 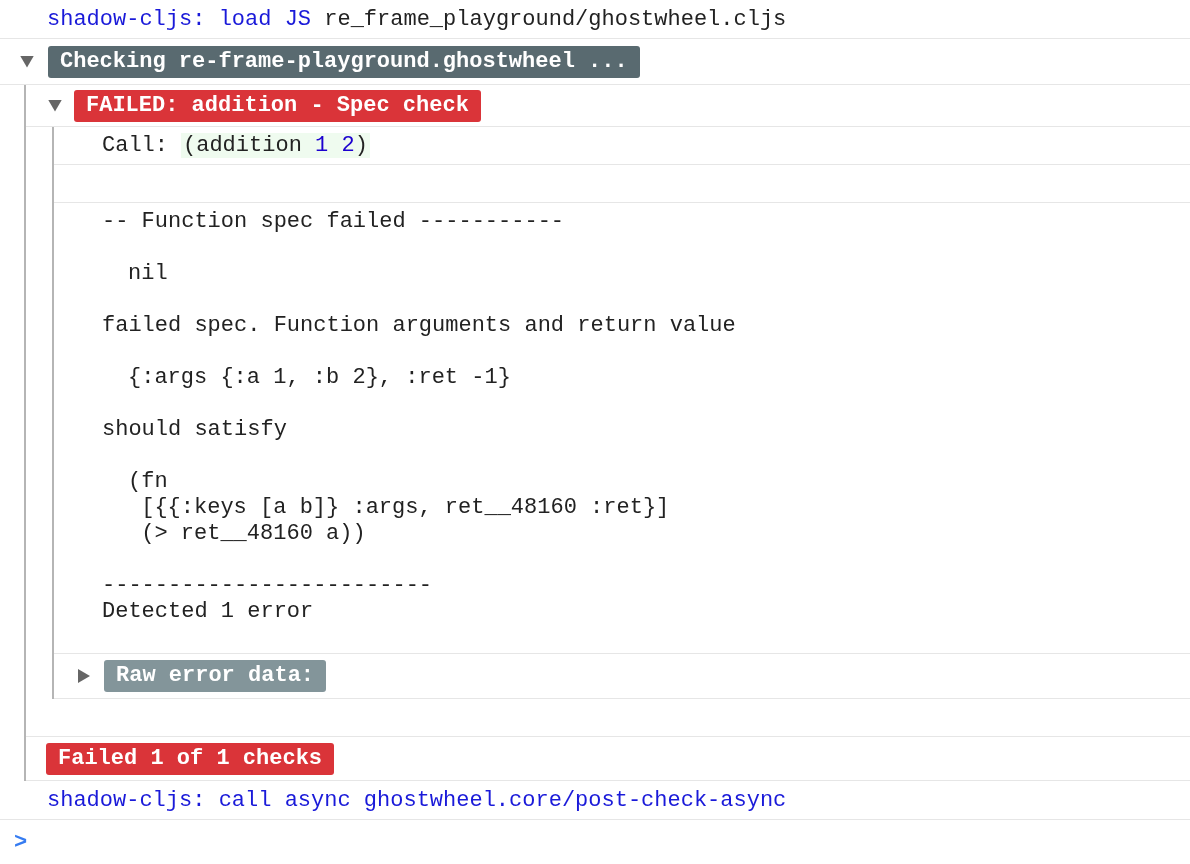 I want to click on code-snippet: (addition 1 2), so click(x=275, y=145).